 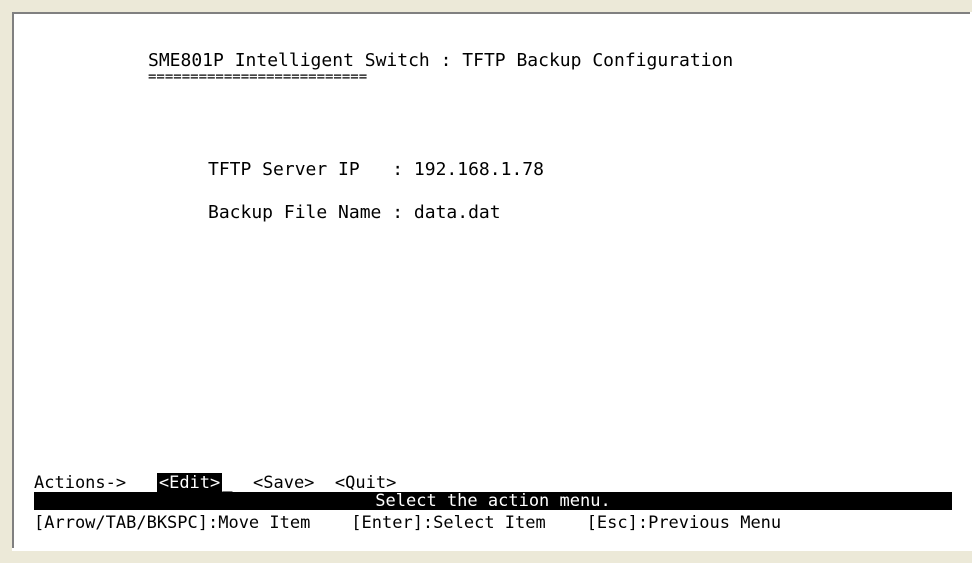 What do you see at coordinates (493, 501) in the screenshot?
I see `status-bar: Select the action menu.` at bounding box center [493, 501].